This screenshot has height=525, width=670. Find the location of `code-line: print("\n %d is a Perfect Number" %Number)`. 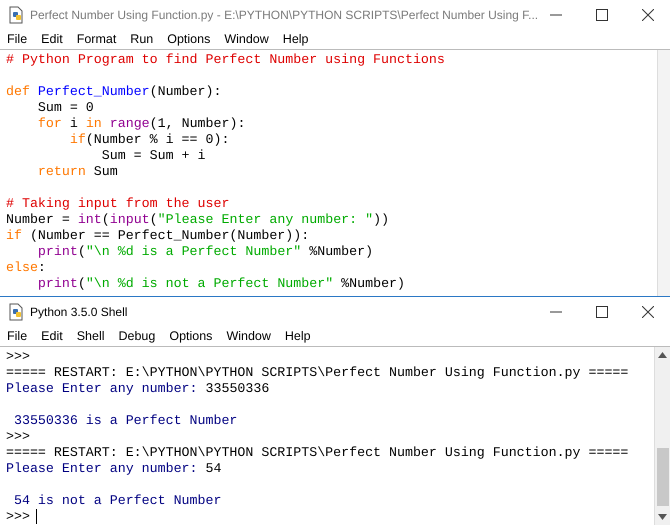

code-line: print("\n %d is a Perfect Number" %Number) is located at coordinates (205, 252).